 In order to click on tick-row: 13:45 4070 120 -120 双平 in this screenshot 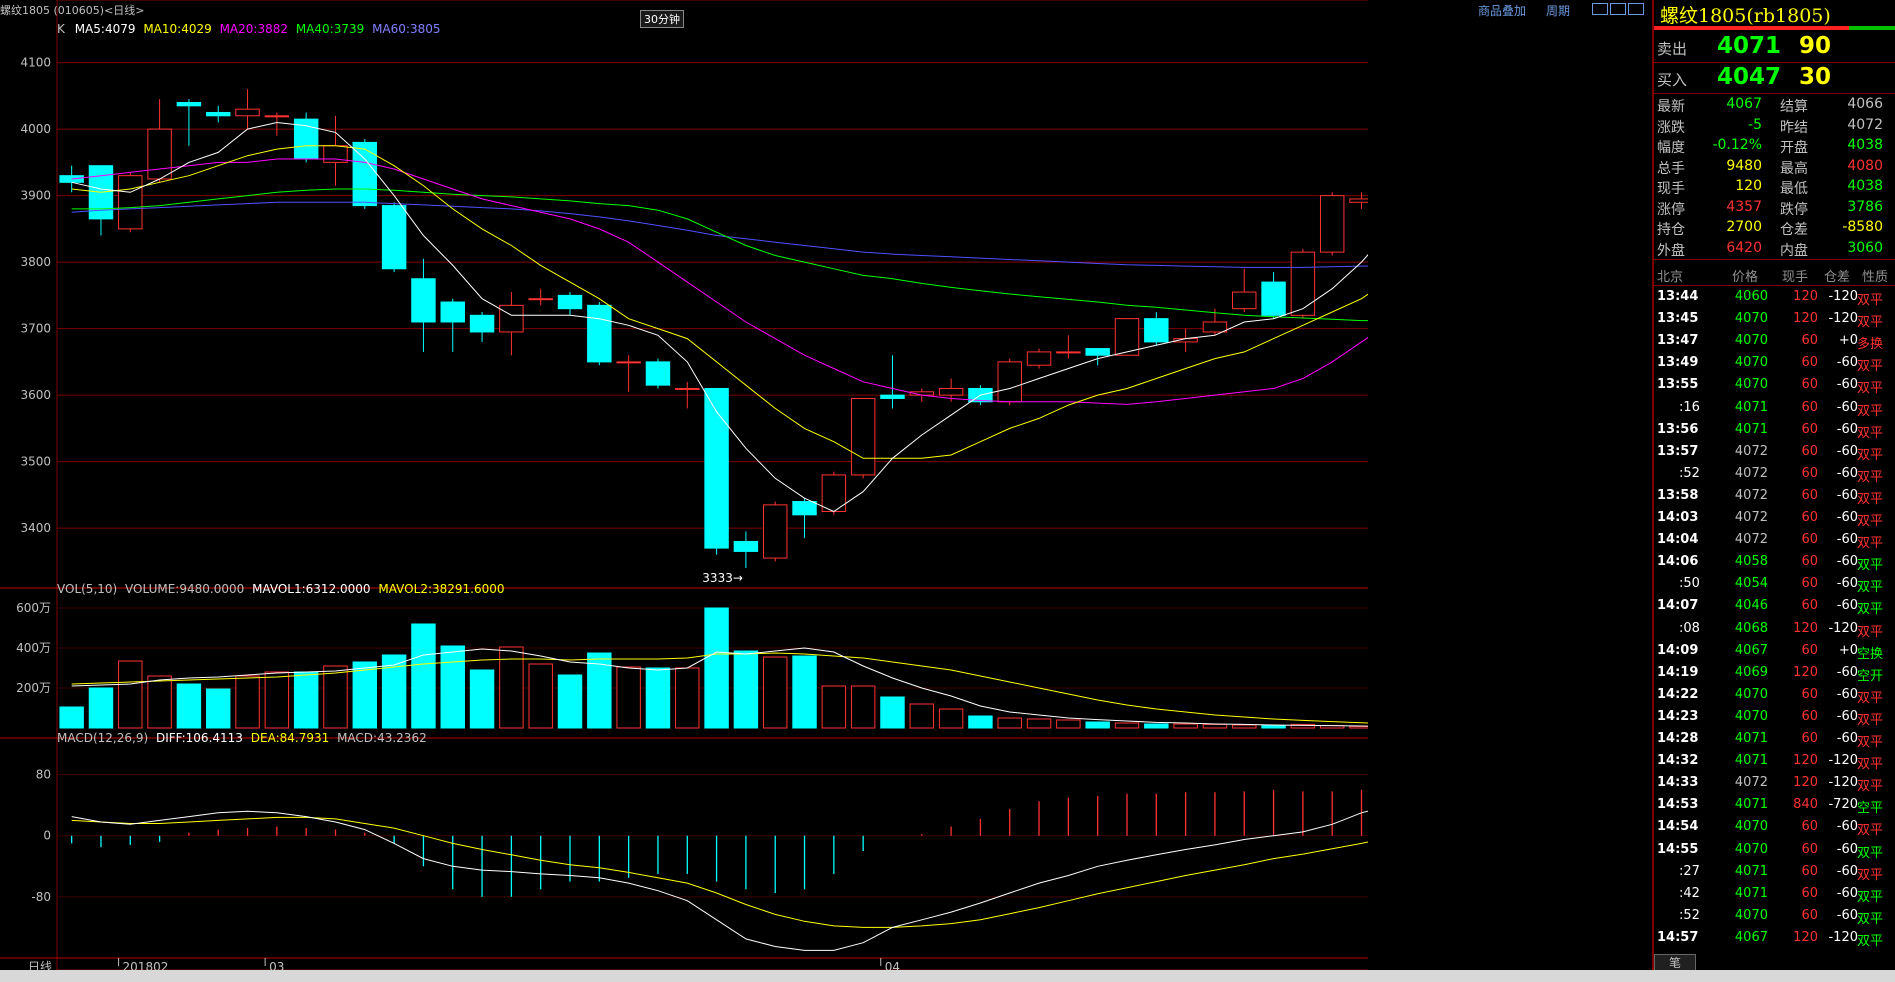, I will do `click(1770, 320)`.